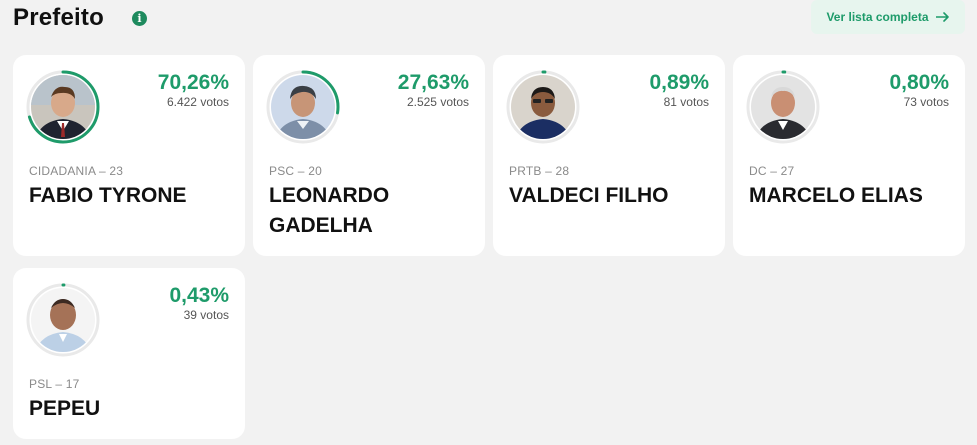 The height and width of the screenshot is (445, 977). I want to click on vote-count: 2.525 votos, so click(437, 102).